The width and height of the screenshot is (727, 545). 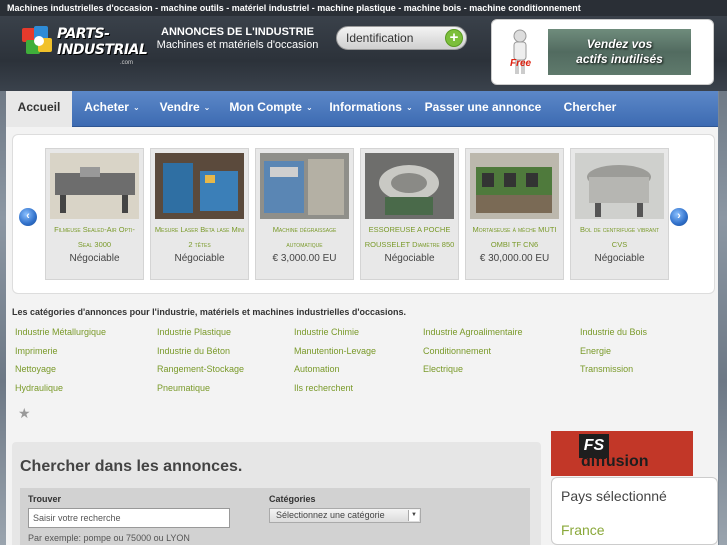 I want to click on fs-logo-word: diffusion, so click(x=615, y=461).